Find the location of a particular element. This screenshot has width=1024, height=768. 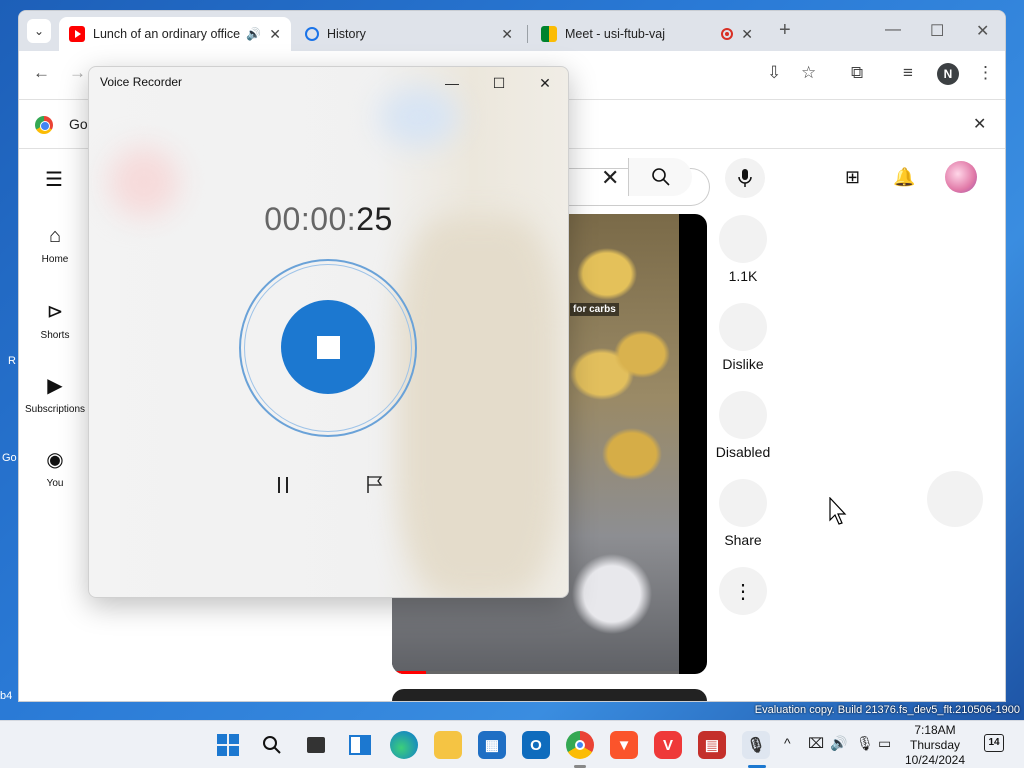

search-button is located at coordinates (660, 177).